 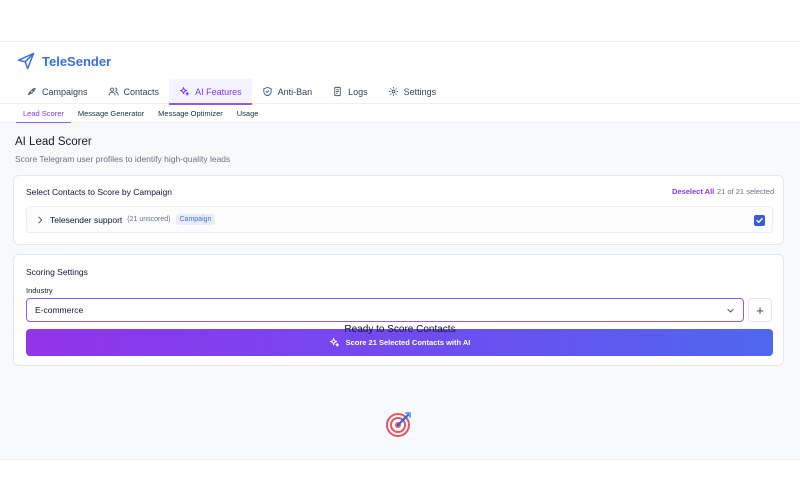 What do you see at coordinates (40, 220) in the screenshot?
I see `chevron-right-icon` at bounding box center [40, 220].